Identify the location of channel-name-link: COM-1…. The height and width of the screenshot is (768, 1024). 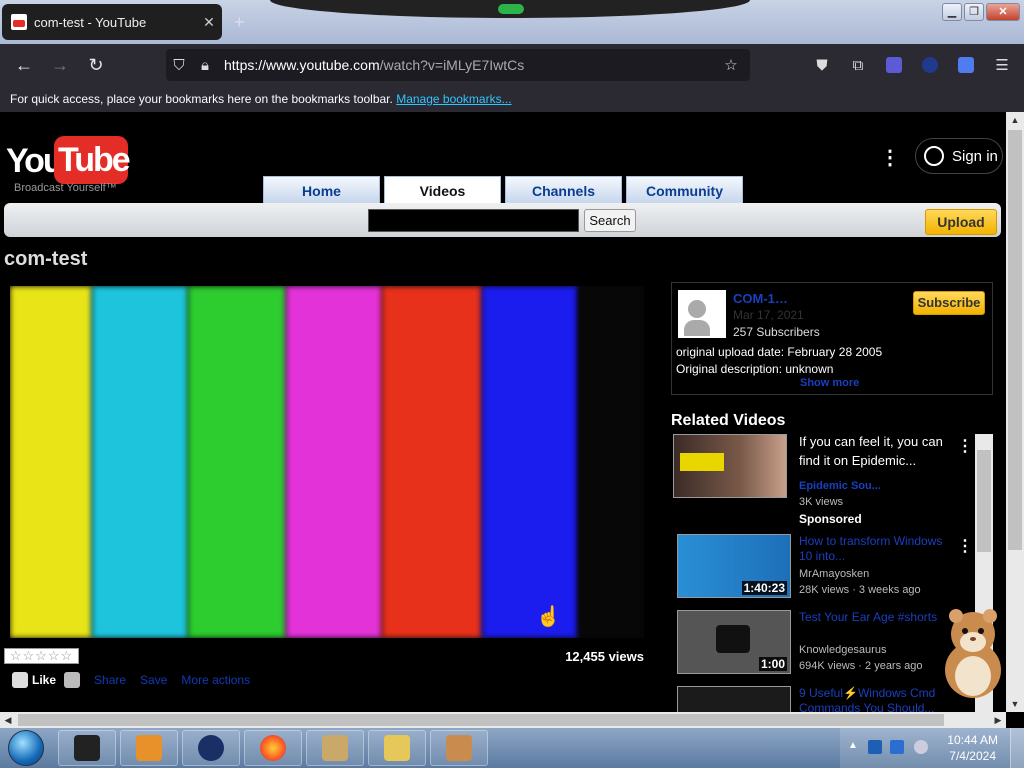
(760, 298).